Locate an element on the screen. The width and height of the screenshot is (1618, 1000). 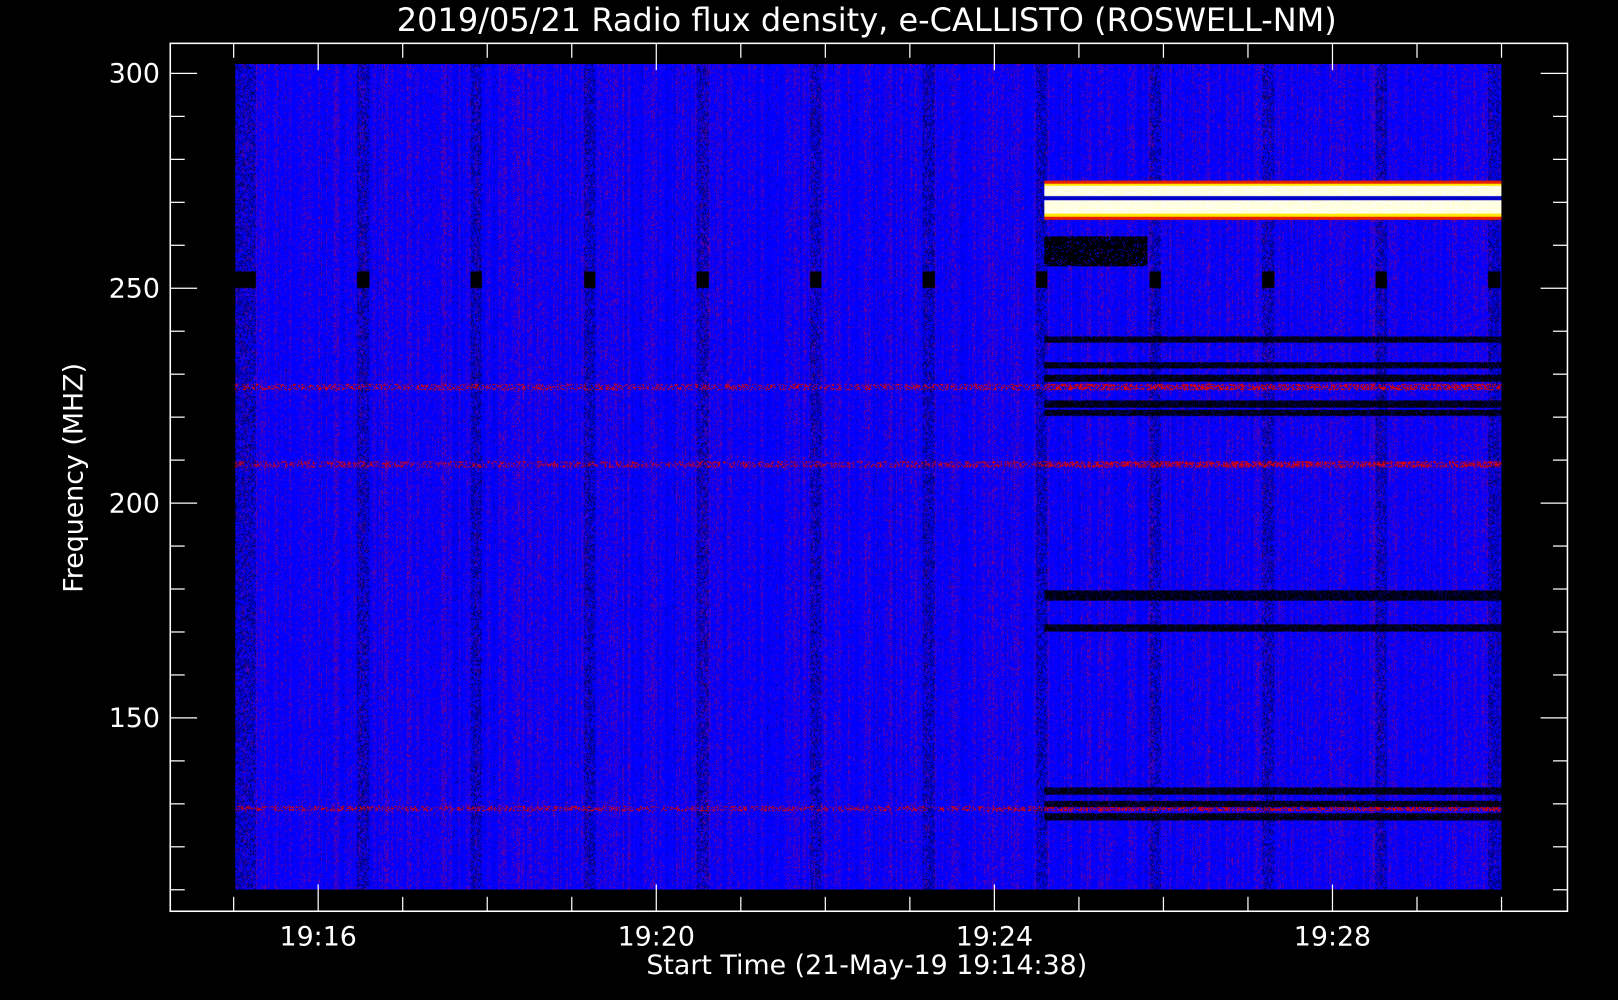
x-tick-label: 19:16 is located at coordinates (318, 936).